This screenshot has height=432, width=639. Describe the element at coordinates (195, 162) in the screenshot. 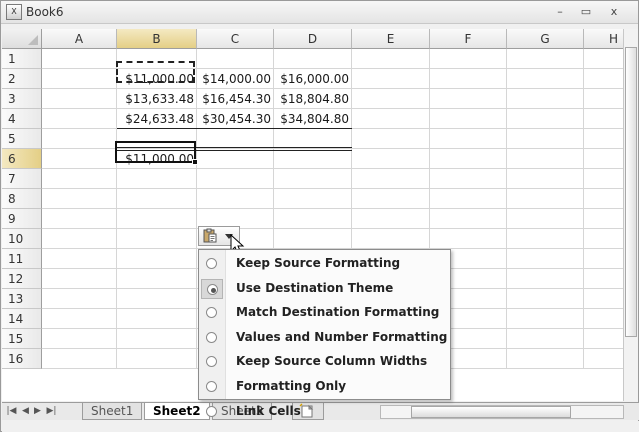

I see `fill-handle` at that location.